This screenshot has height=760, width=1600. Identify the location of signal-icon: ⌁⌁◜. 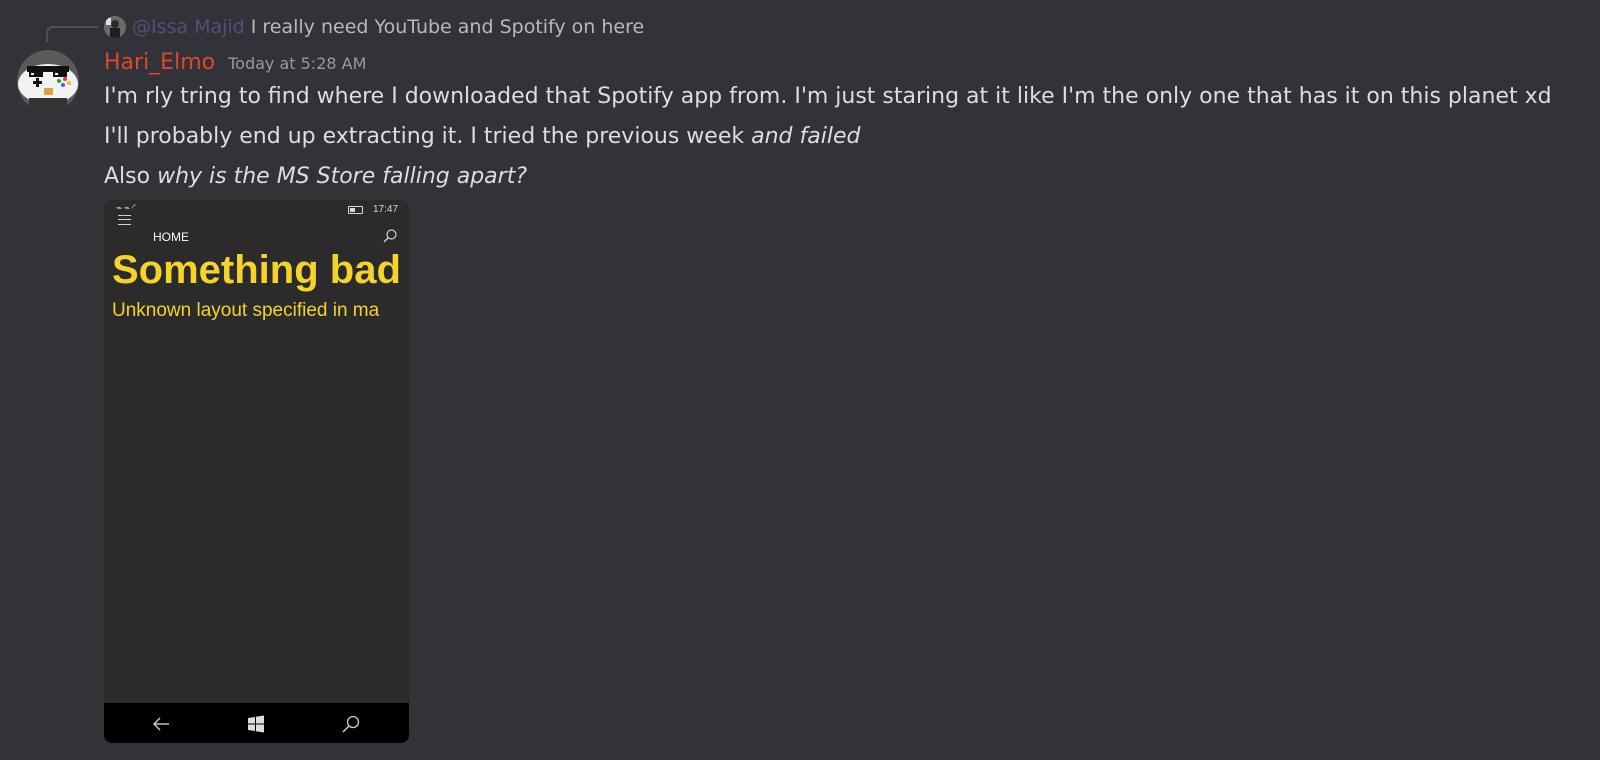
(127, 208).